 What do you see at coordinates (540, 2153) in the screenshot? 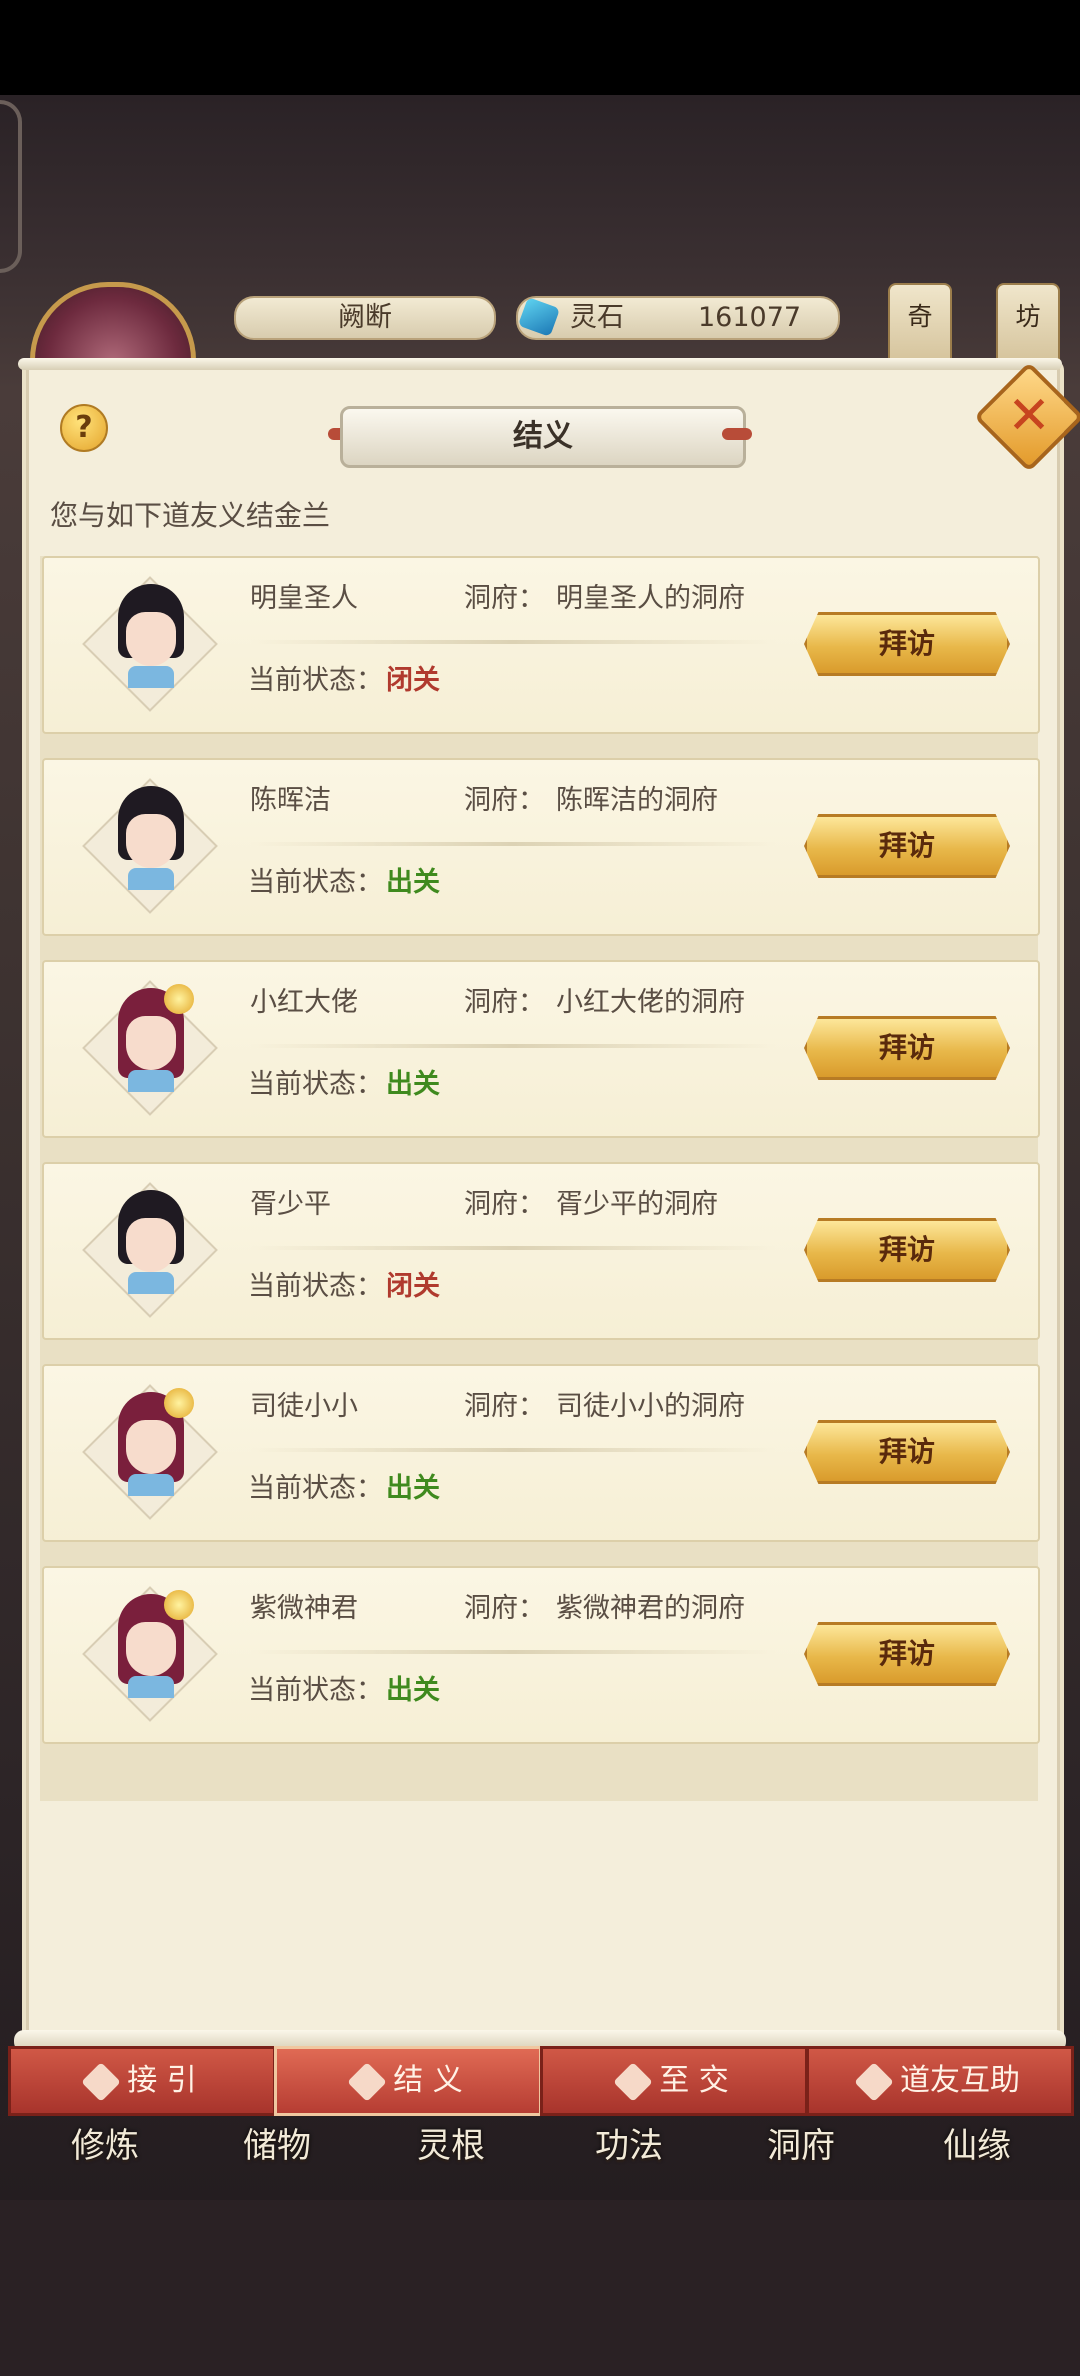
I see `main-bottom-nav: 修炼 储物 灵根 功法 洞府 仙缘` at bounding box center [540, 2153].